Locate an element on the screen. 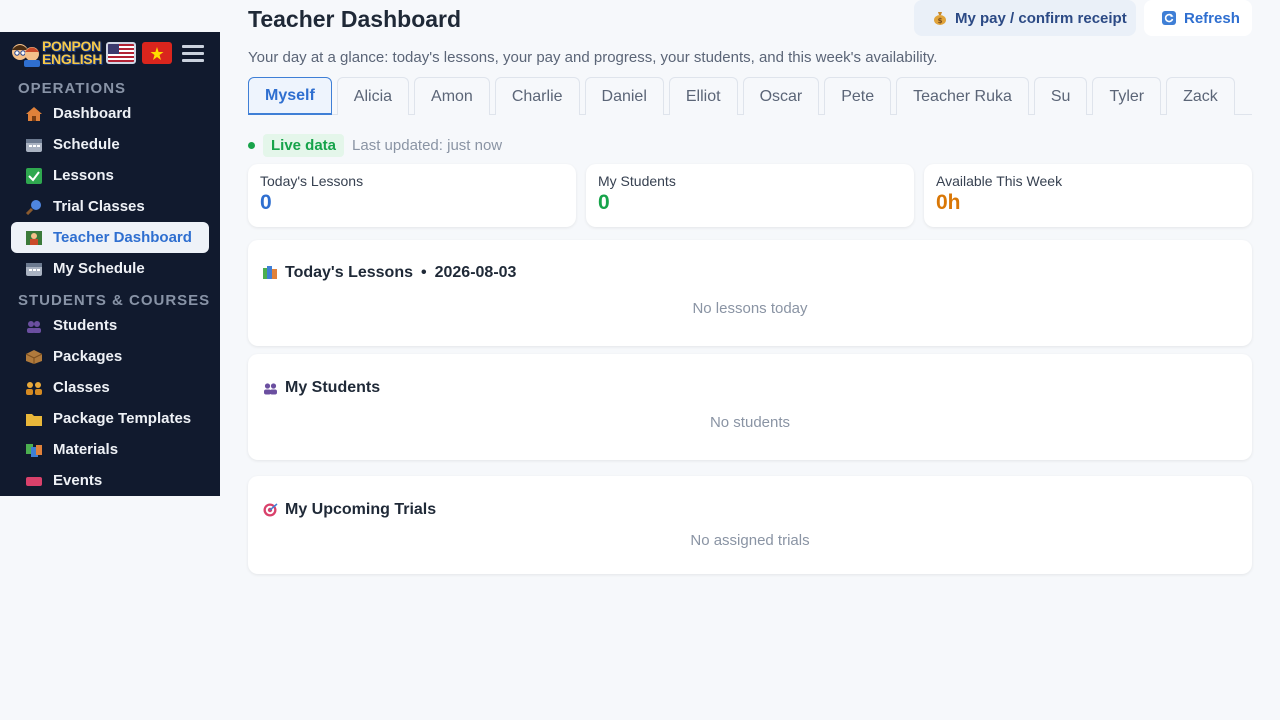 The image size is (1280, 720). sidebar-item-label: Dashboard is located at coordinates (92, 113).